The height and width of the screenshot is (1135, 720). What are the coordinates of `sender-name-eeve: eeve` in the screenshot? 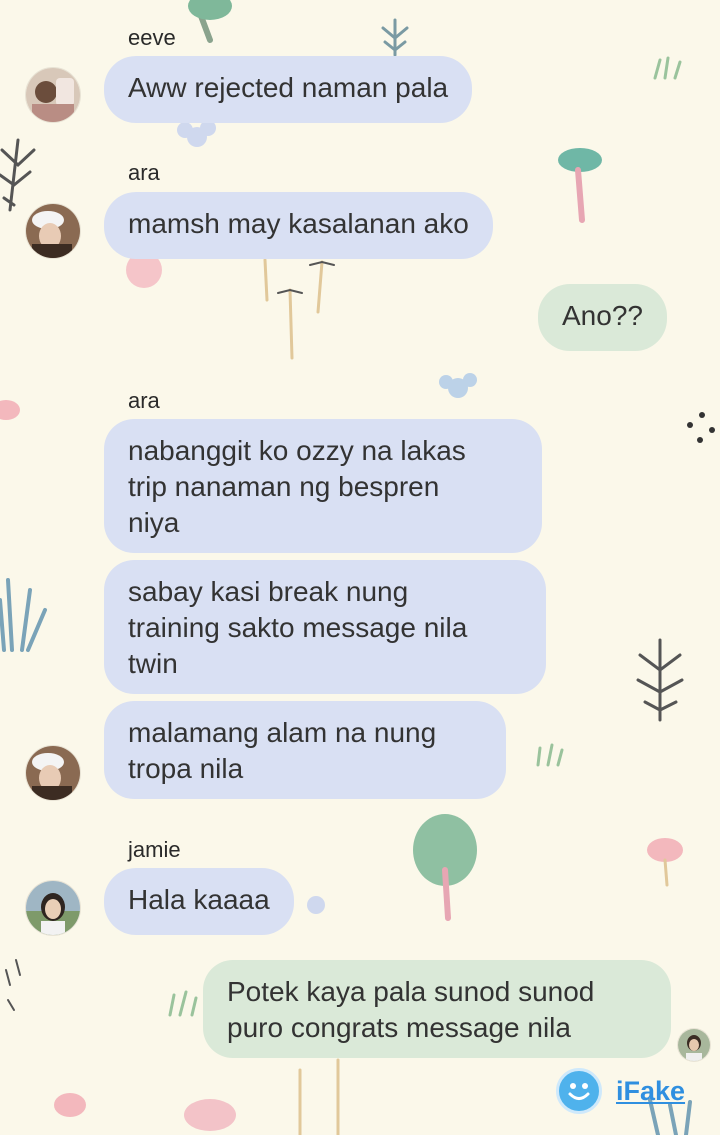 It's located at (152, 37).